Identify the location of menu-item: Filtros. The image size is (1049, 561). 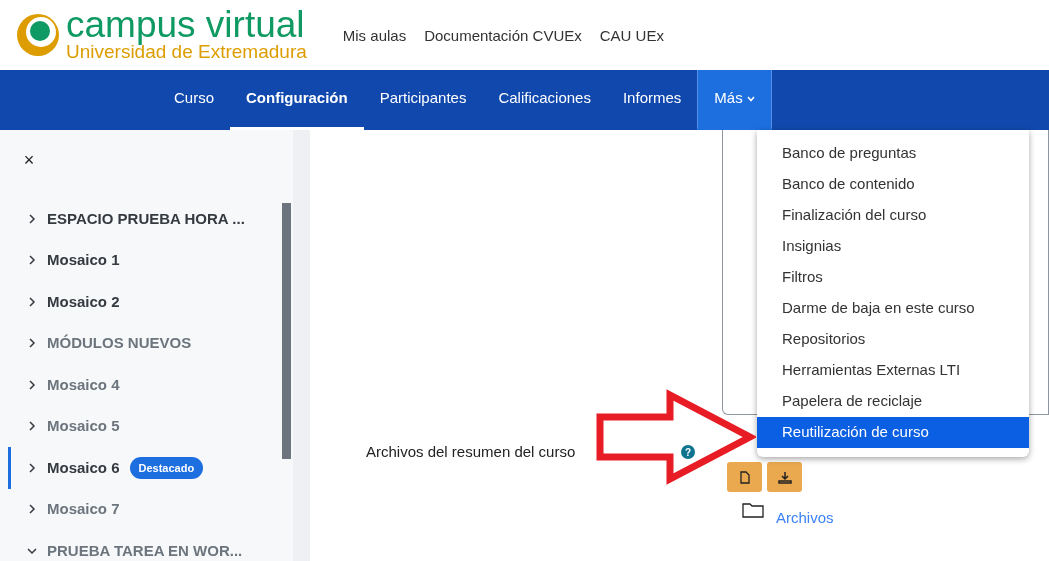
(893, 277).